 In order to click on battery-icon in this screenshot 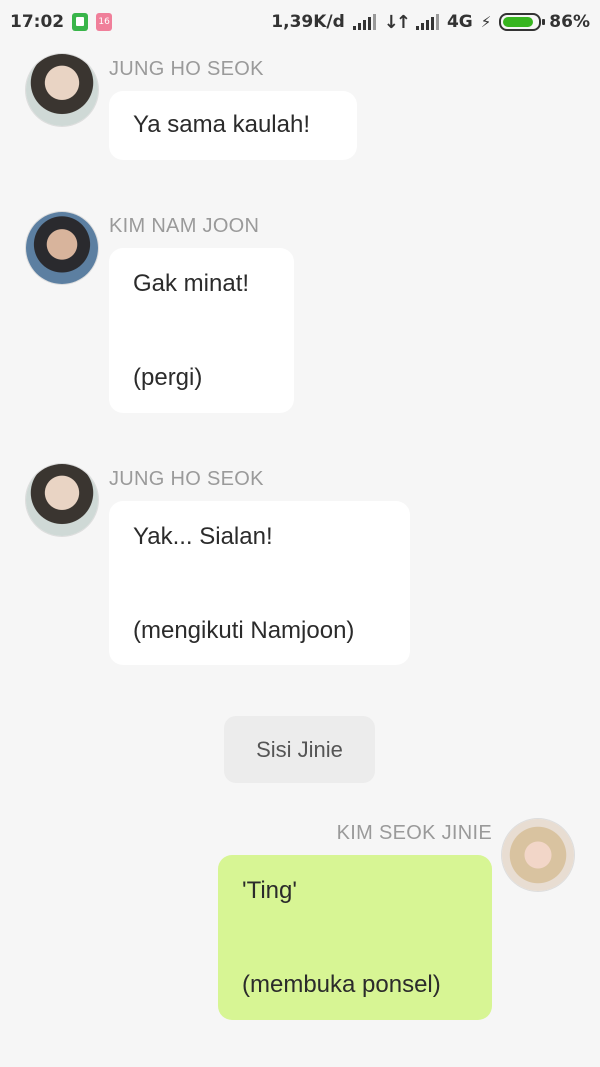, I will do `click(522, 22)`.